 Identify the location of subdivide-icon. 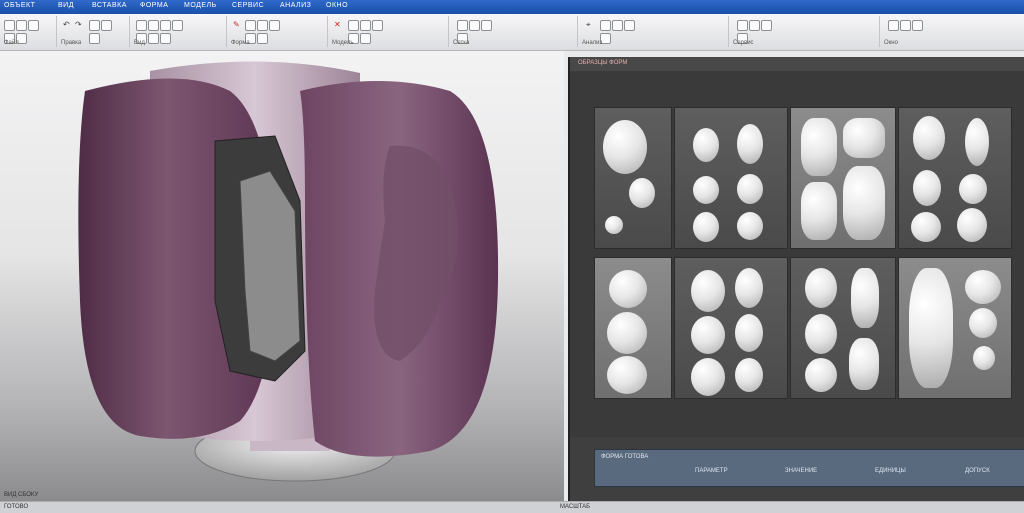
(486, 25).